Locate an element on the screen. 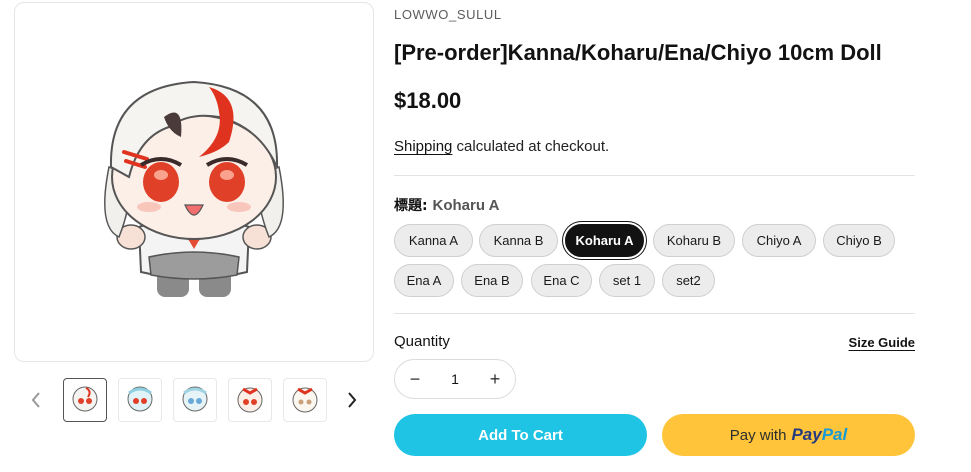 The width and height of the screenshot is (971, 472). variant-ena-c: Ena C is located at coordinates (561, 280).